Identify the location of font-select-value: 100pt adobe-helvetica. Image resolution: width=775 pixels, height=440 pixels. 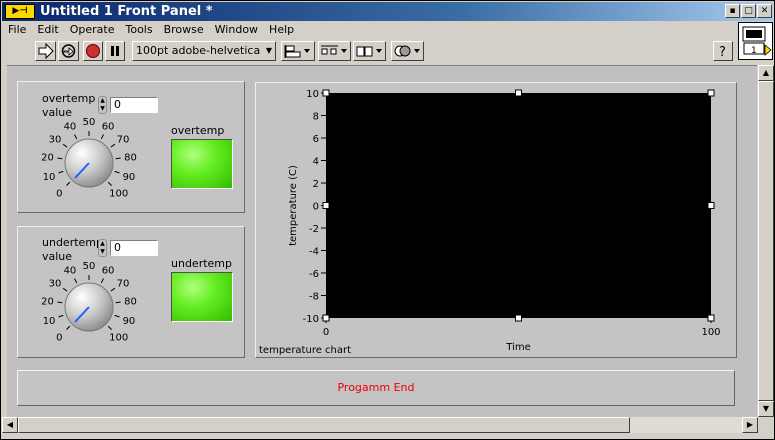
(198, 50).